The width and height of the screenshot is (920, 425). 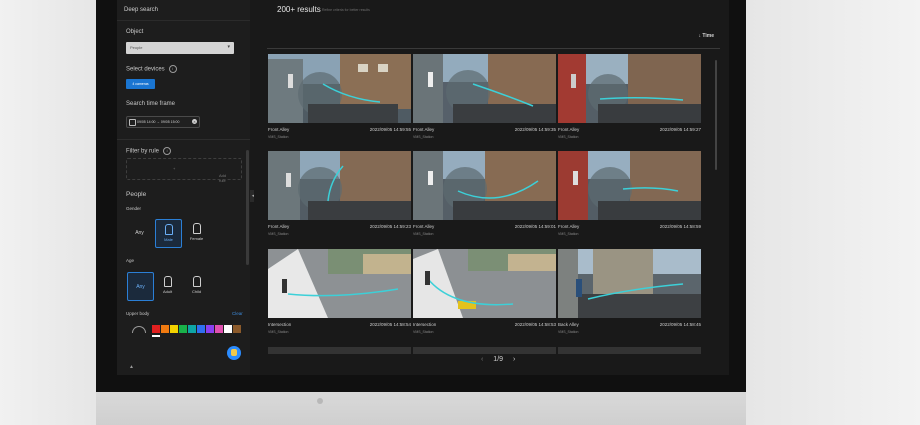 I want to click on assistant-icon, so click(x=234, y=352).